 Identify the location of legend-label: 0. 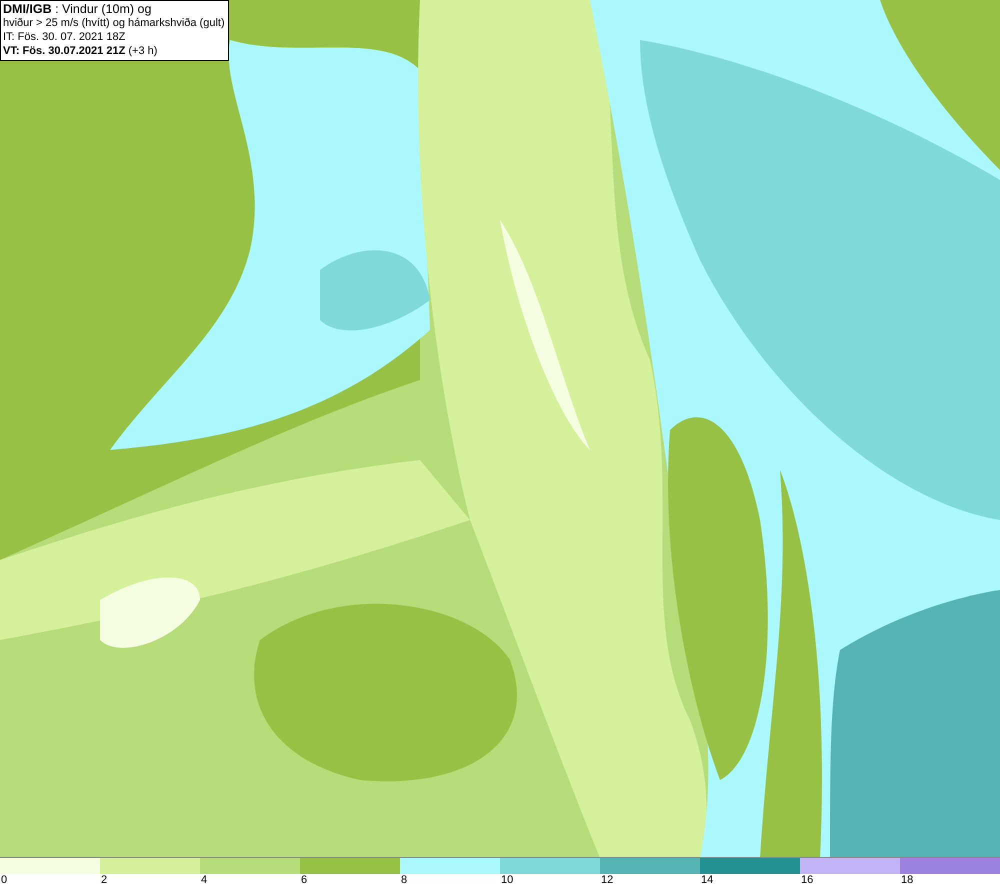
(4, 880).